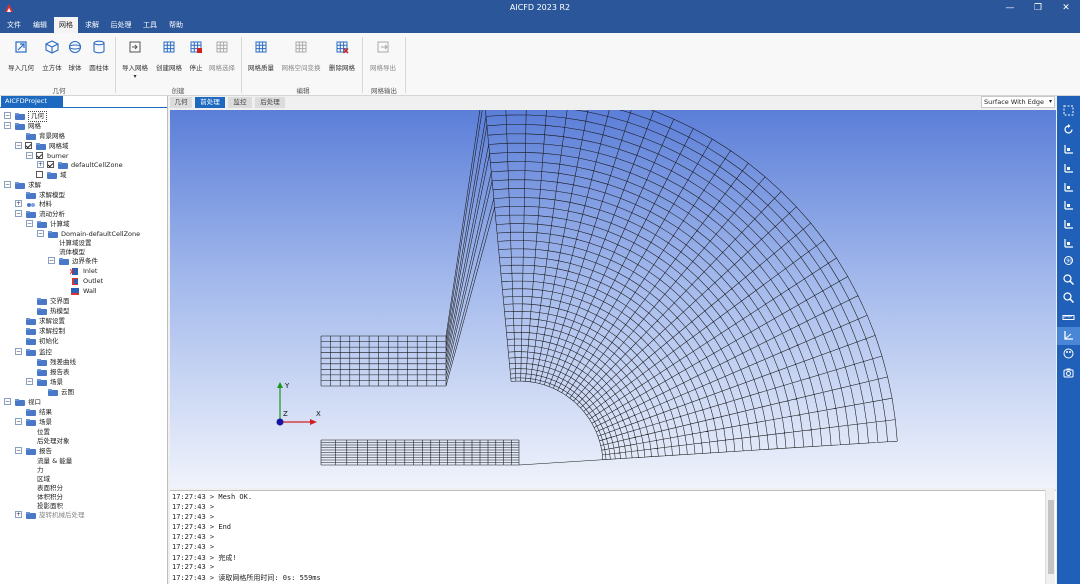  I want to click on axis-view-neg-z-button, so click(1068, 243).